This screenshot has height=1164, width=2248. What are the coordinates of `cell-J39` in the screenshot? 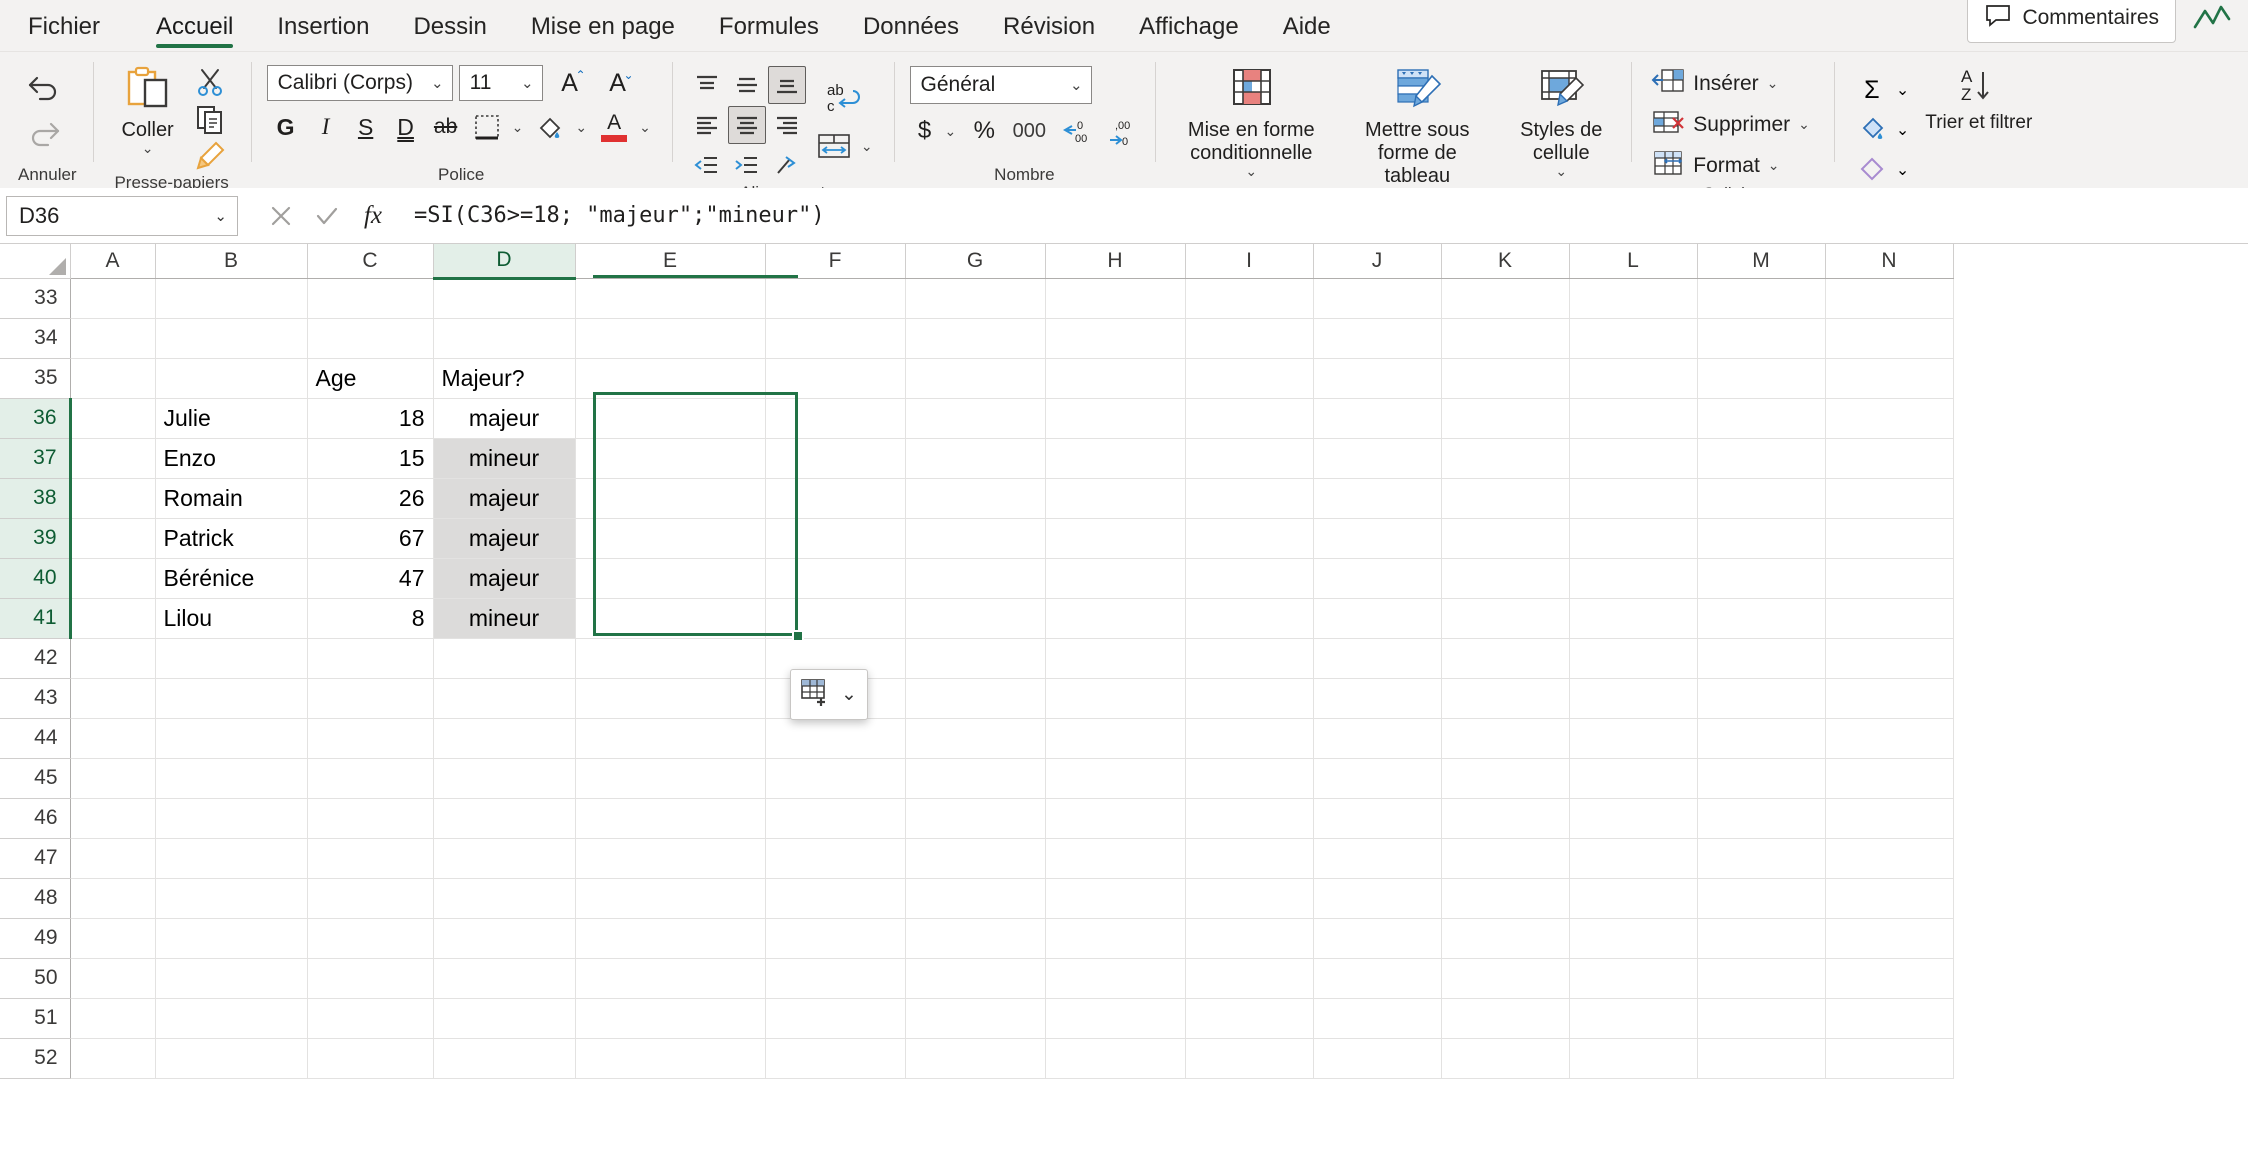 It's located at (1377, 538).